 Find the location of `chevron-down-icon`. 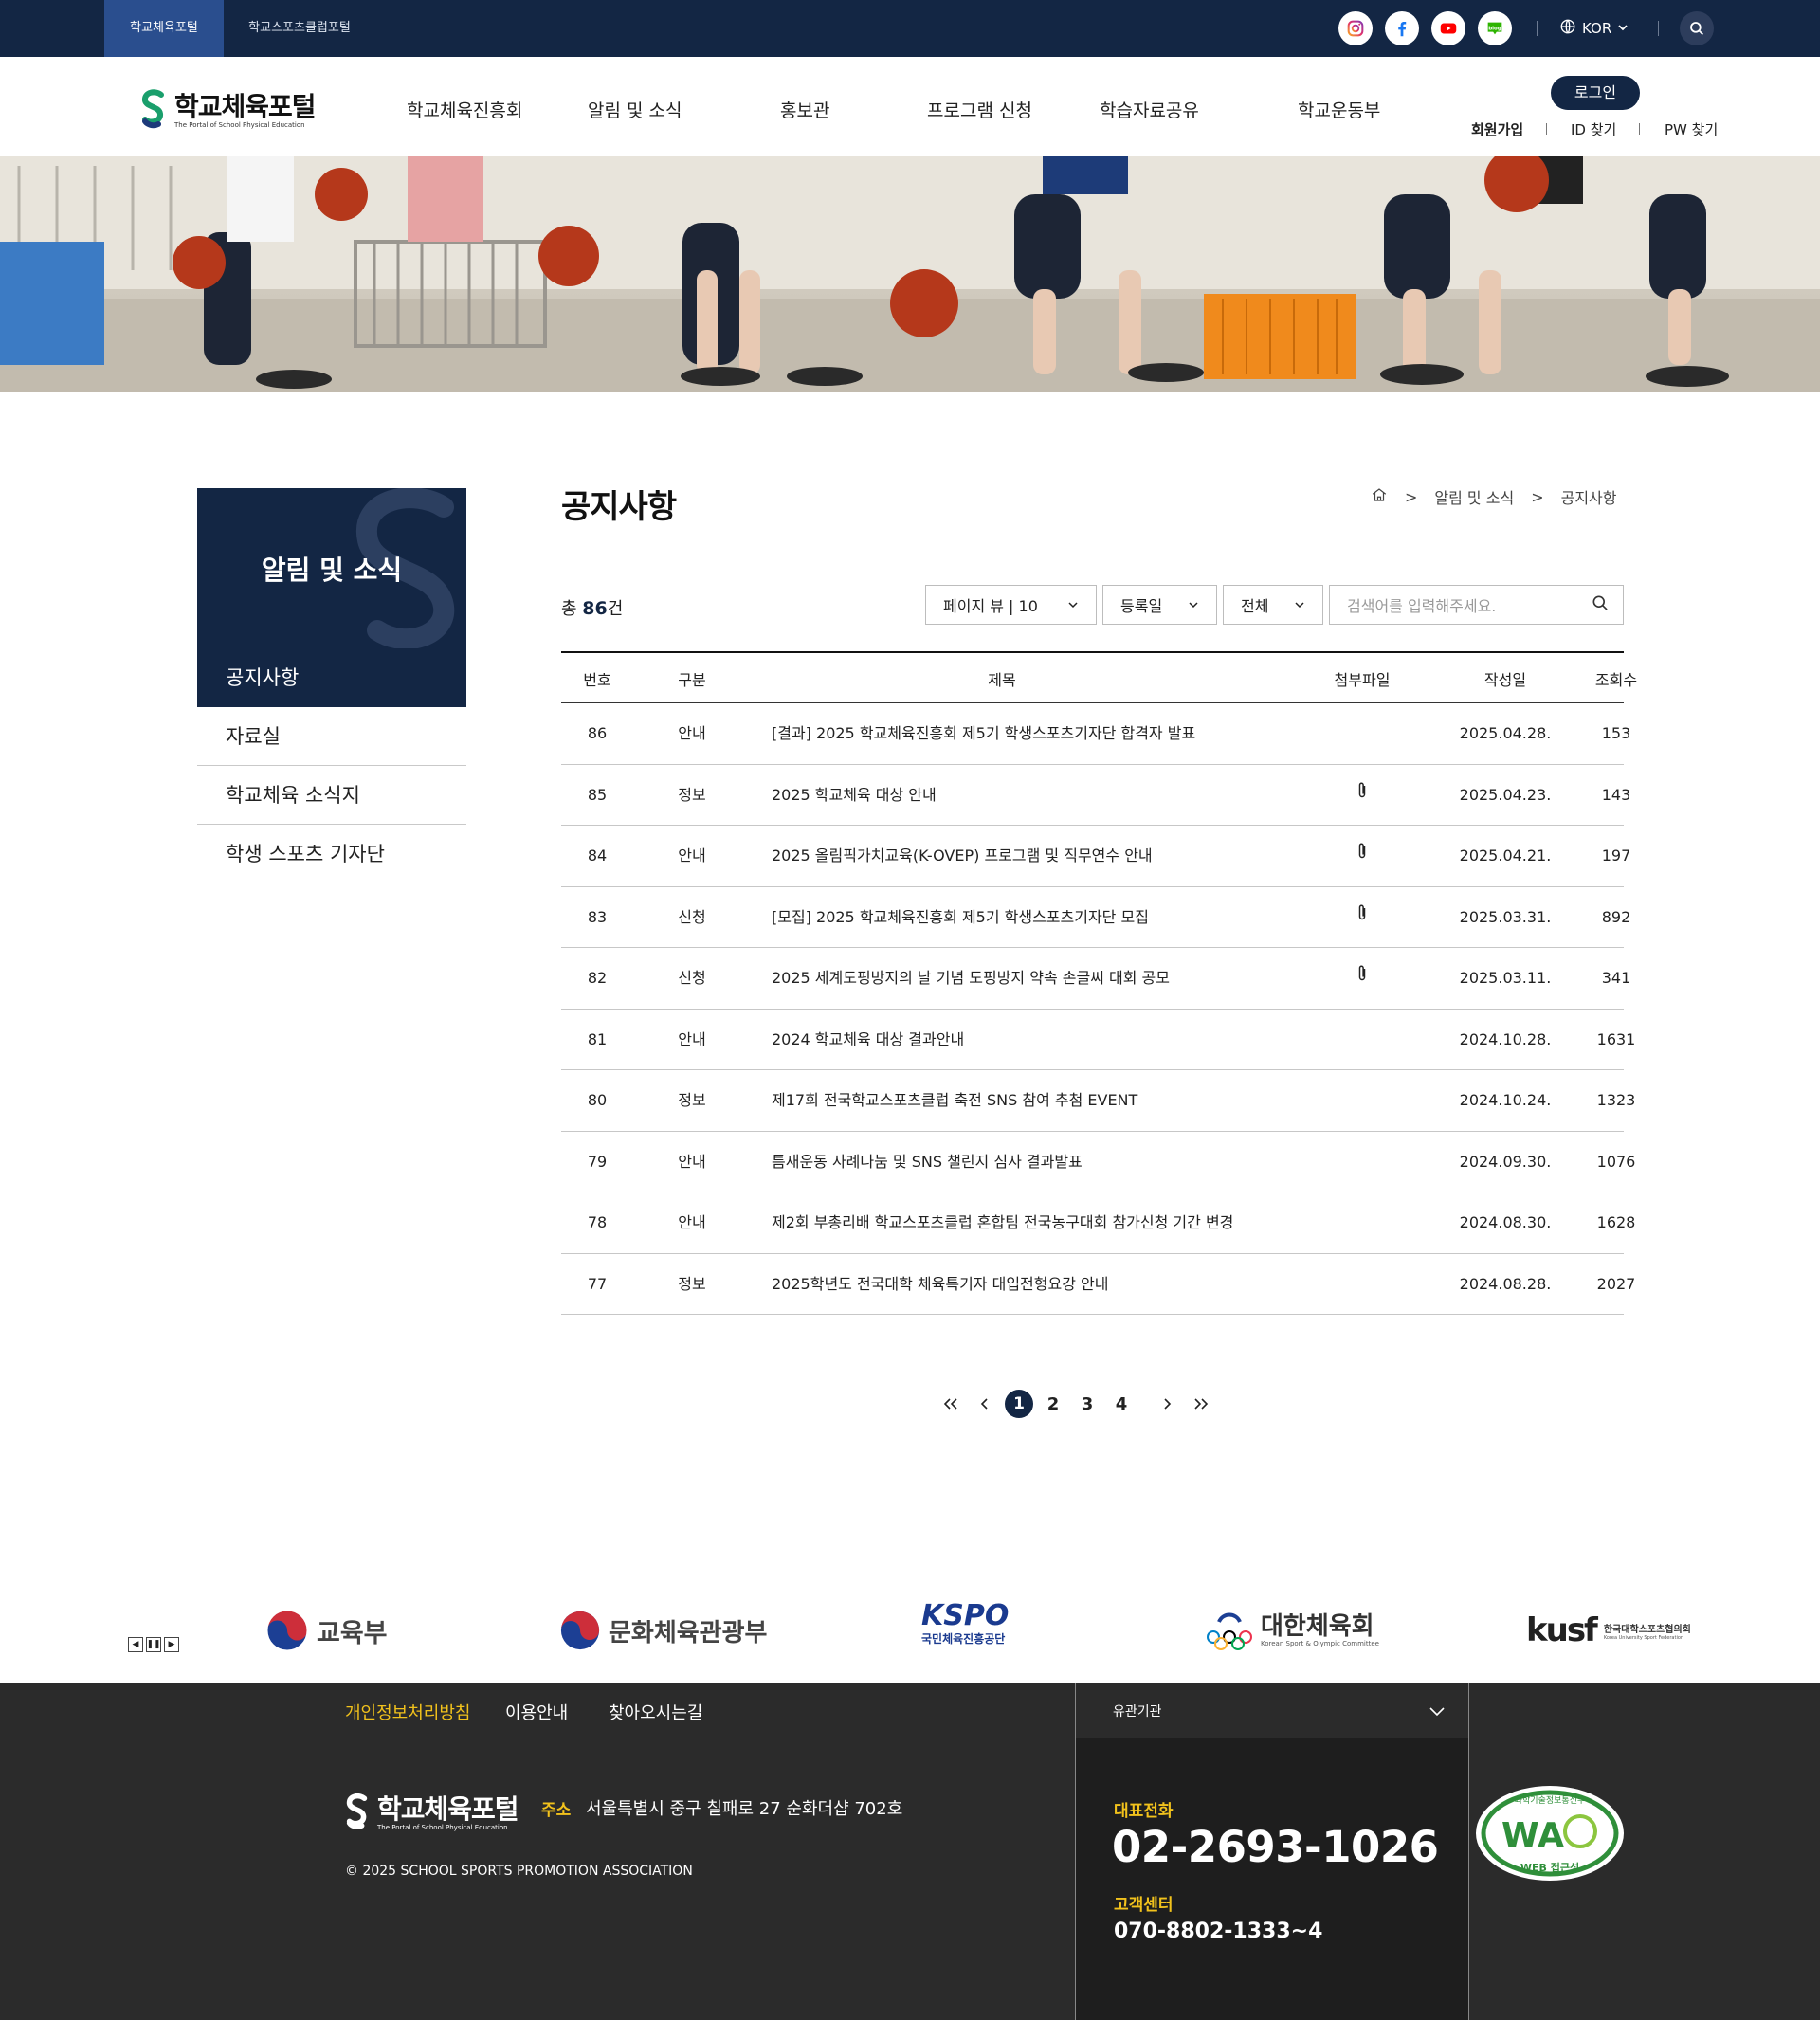

chevron-down-icon is located at coordinates (1299, 605).